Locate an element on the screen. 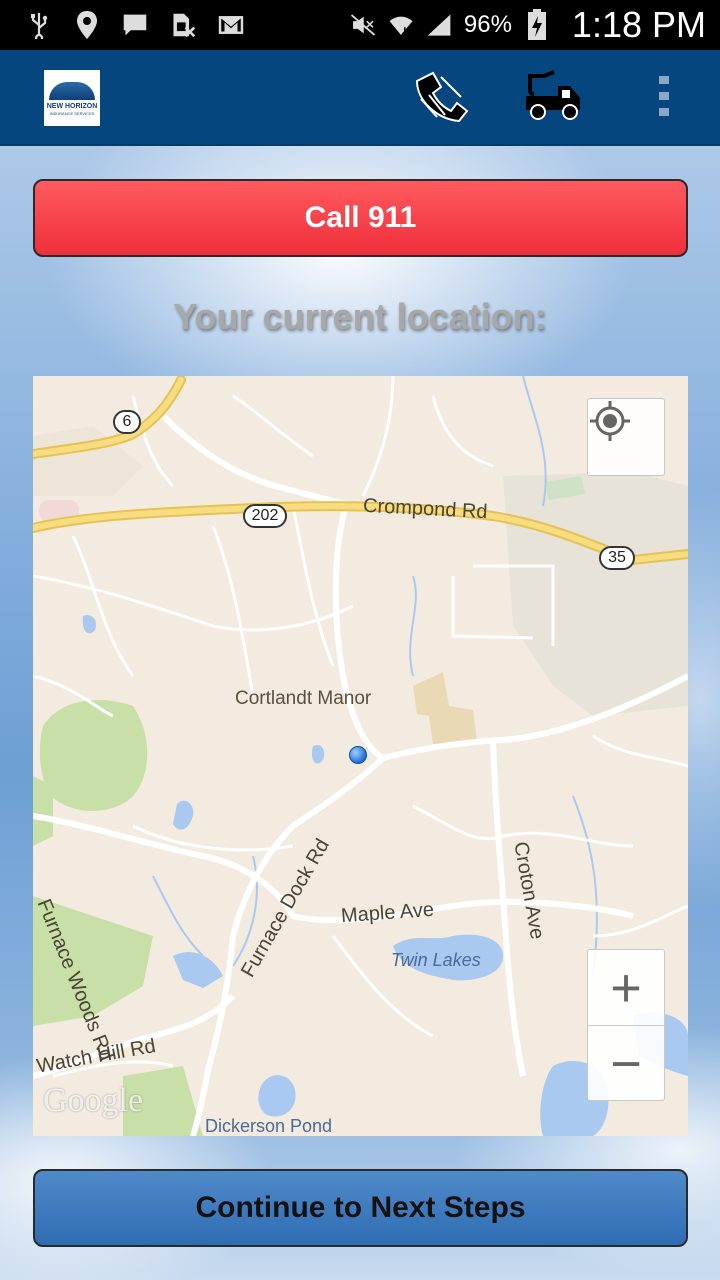 The height and width of the screenshot is (1280, 720). call-agent-button is located at coordinates (440, 98).